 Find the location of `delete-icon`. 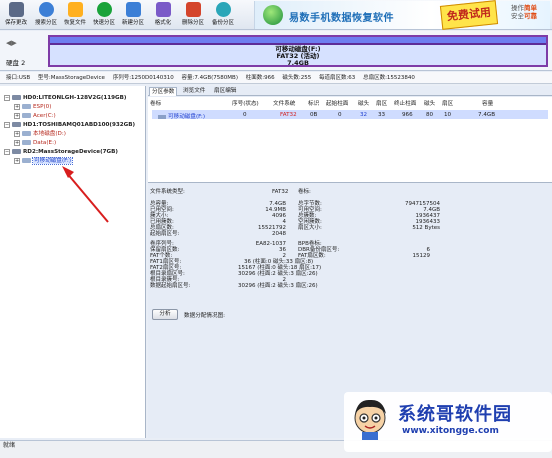

delete-icon is located at coordinates (193, 9).